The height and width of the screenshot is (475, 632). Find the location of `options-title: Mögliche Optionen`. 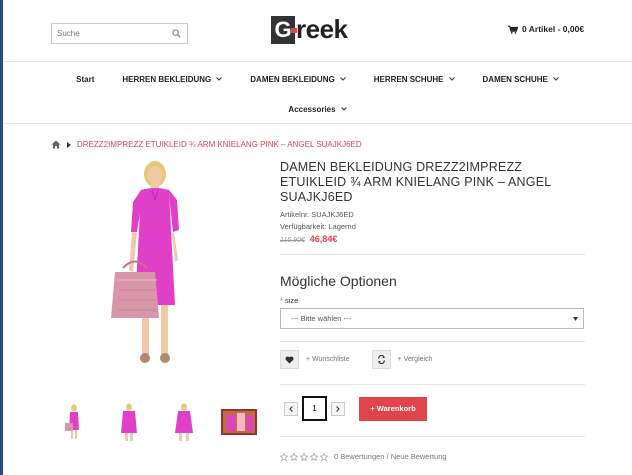

options-title: Mögliche Optionen is located at coordinates (338, 281).